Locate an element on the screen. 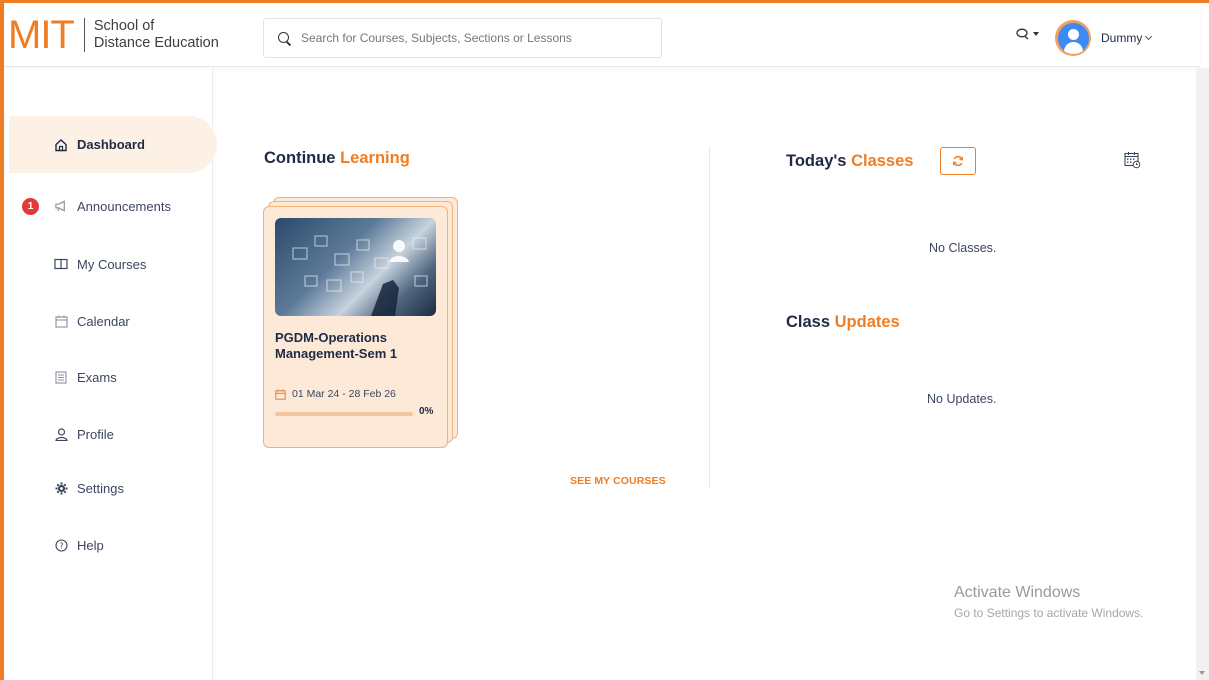 The width and height of the screenshot is (1209, 680). course-progress-label: 0% is located at coordinates (426, 411).